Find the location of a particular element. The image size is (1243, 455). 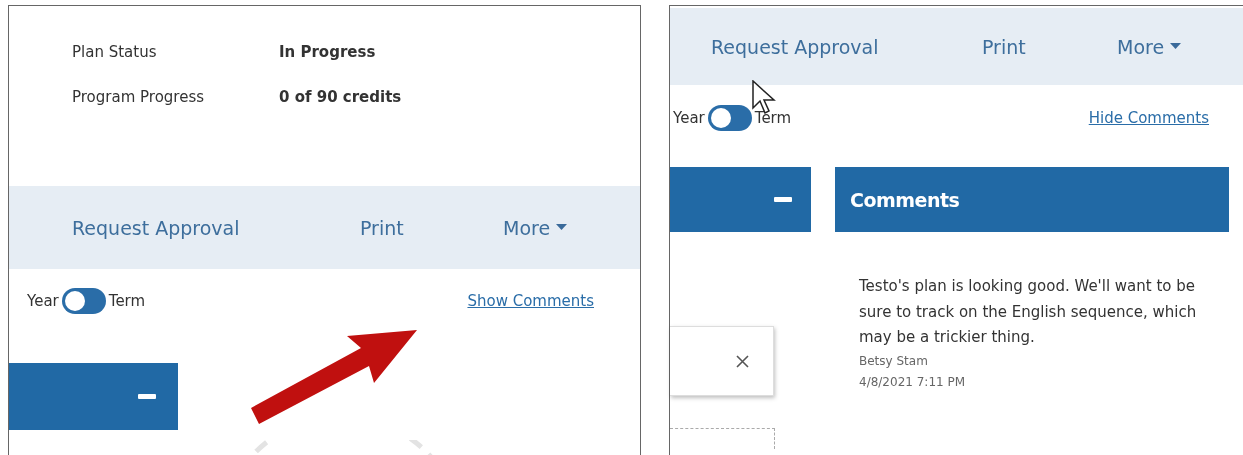

comment-date: 4/8/2021 7:11 PM is located at coordinates (913, 382).